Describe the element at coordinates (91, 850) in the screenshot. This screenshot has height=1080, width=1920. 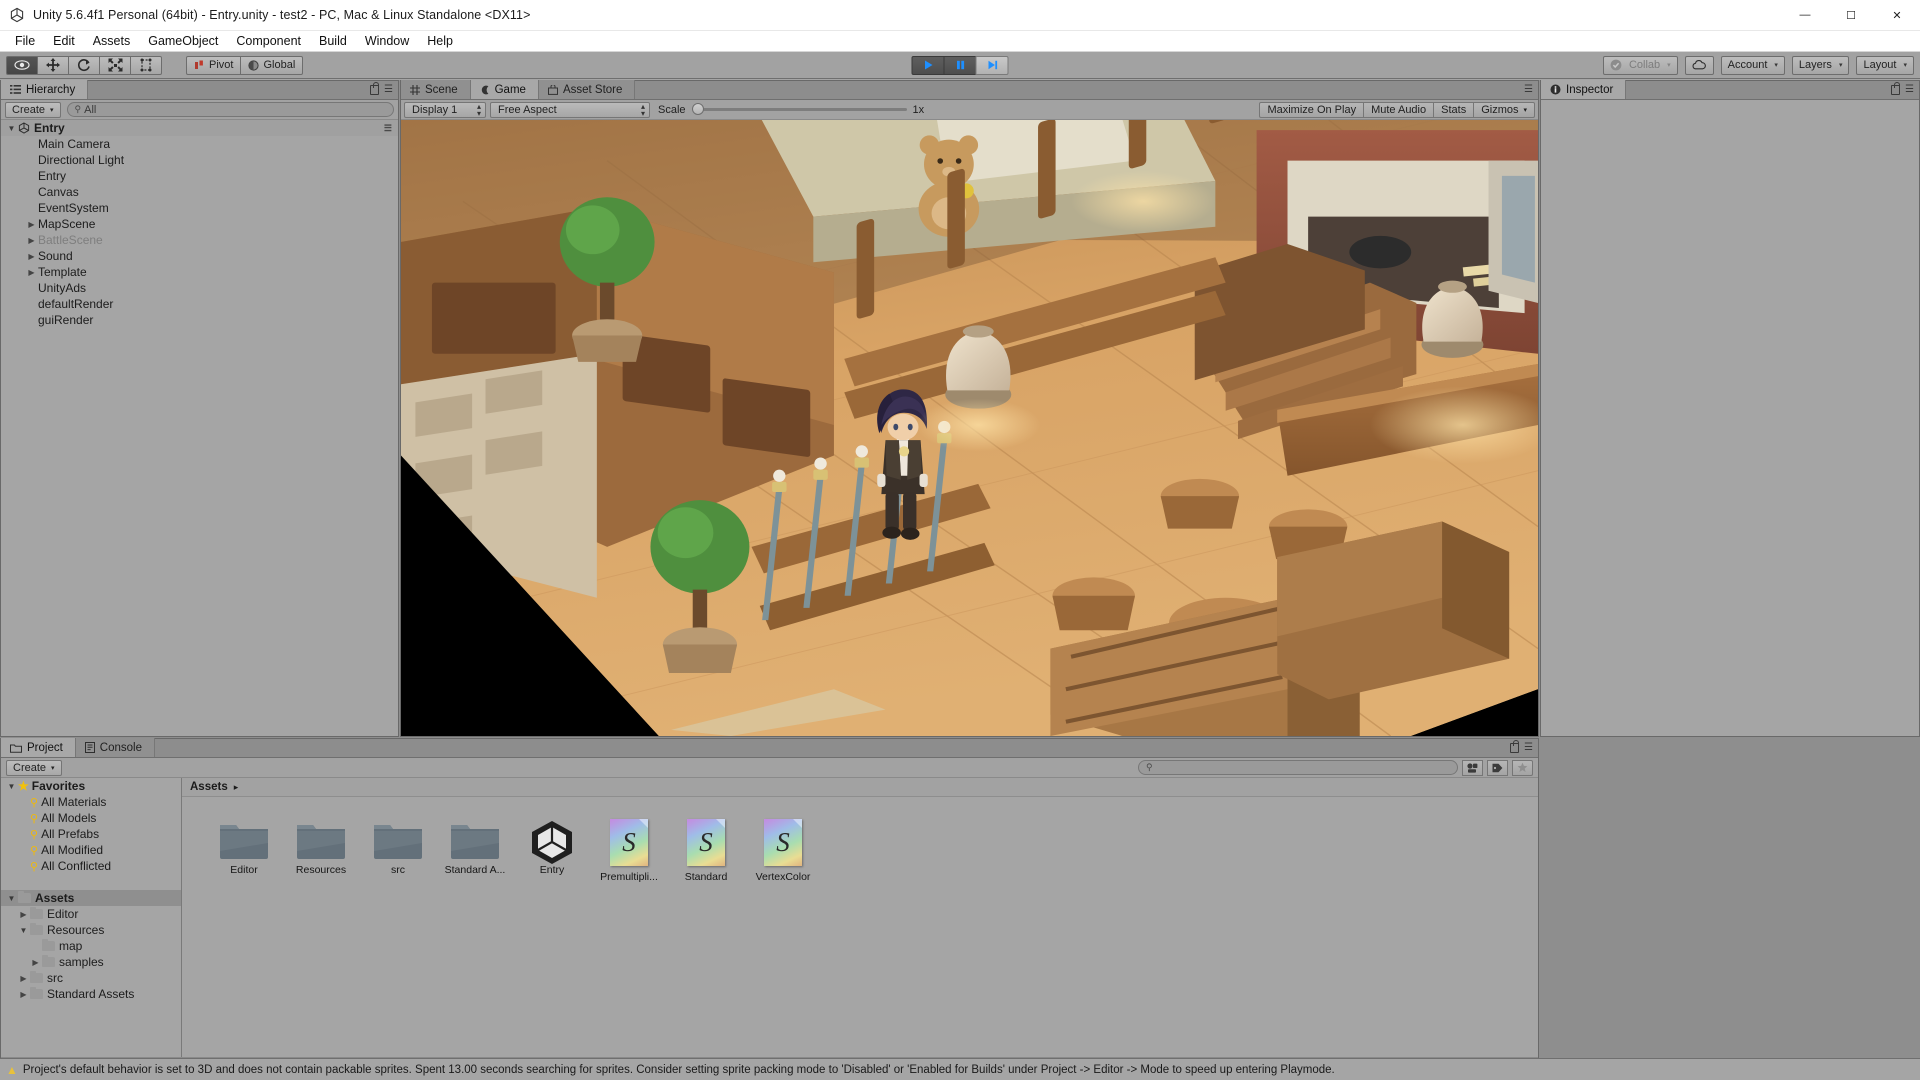
I see `project-tree-item-all-modified: ⚲ All Modified` at that location.